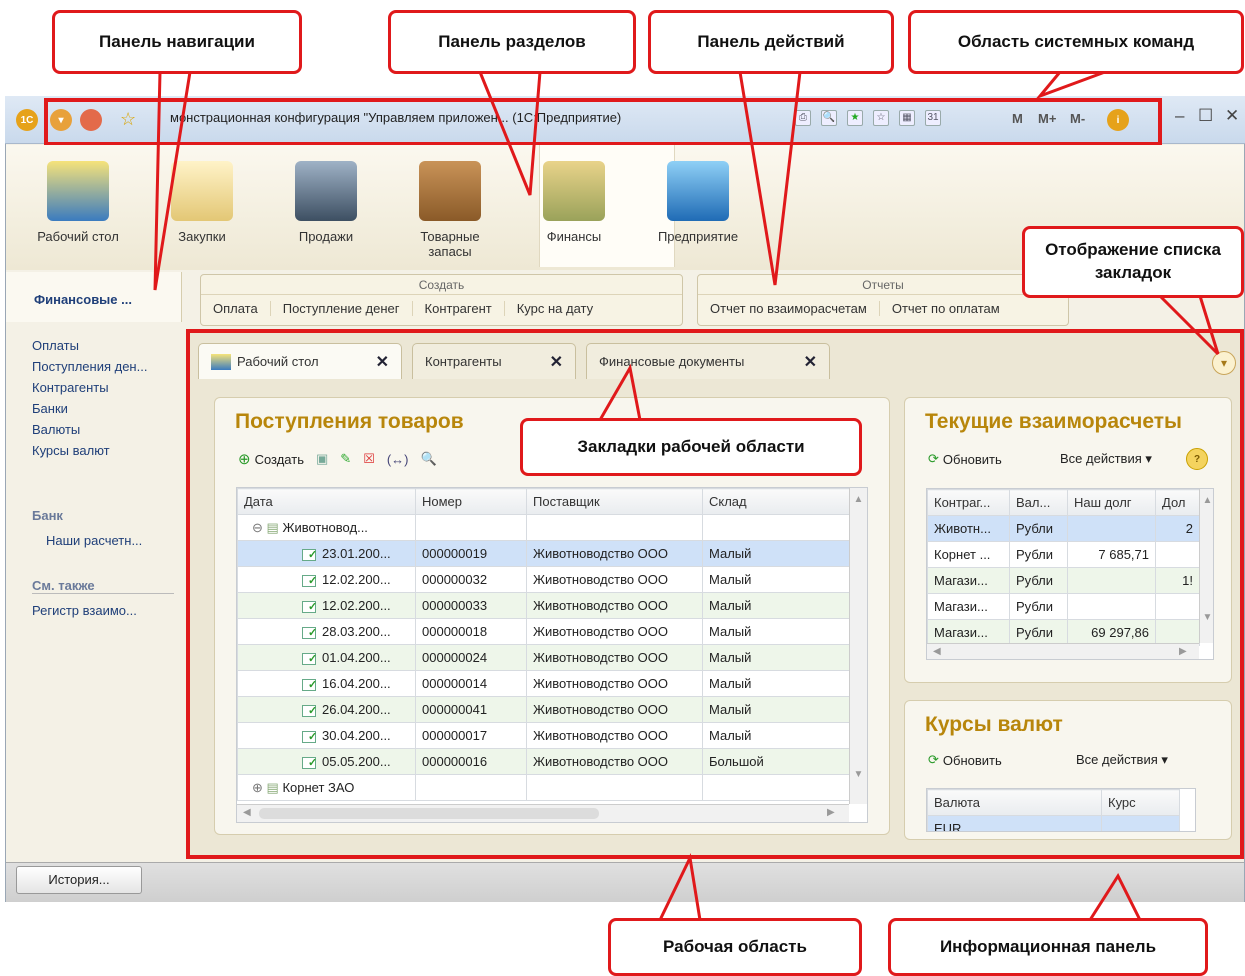 The image size is (1245, 976). I want to click on pointer-tabs, so click(620, 392).